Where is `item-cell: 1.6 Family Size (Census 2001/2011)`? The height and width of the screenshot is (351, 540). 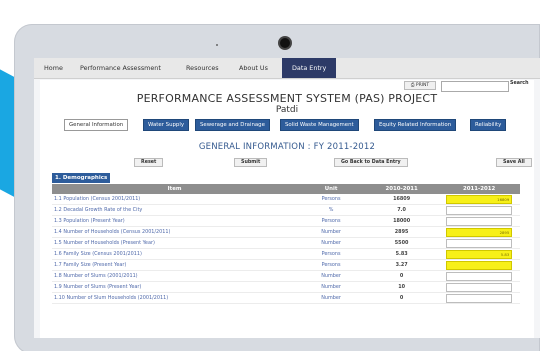 item-cell: 1.6 Family Size (Census 2001/2011) is located at coordinates (175, 254).